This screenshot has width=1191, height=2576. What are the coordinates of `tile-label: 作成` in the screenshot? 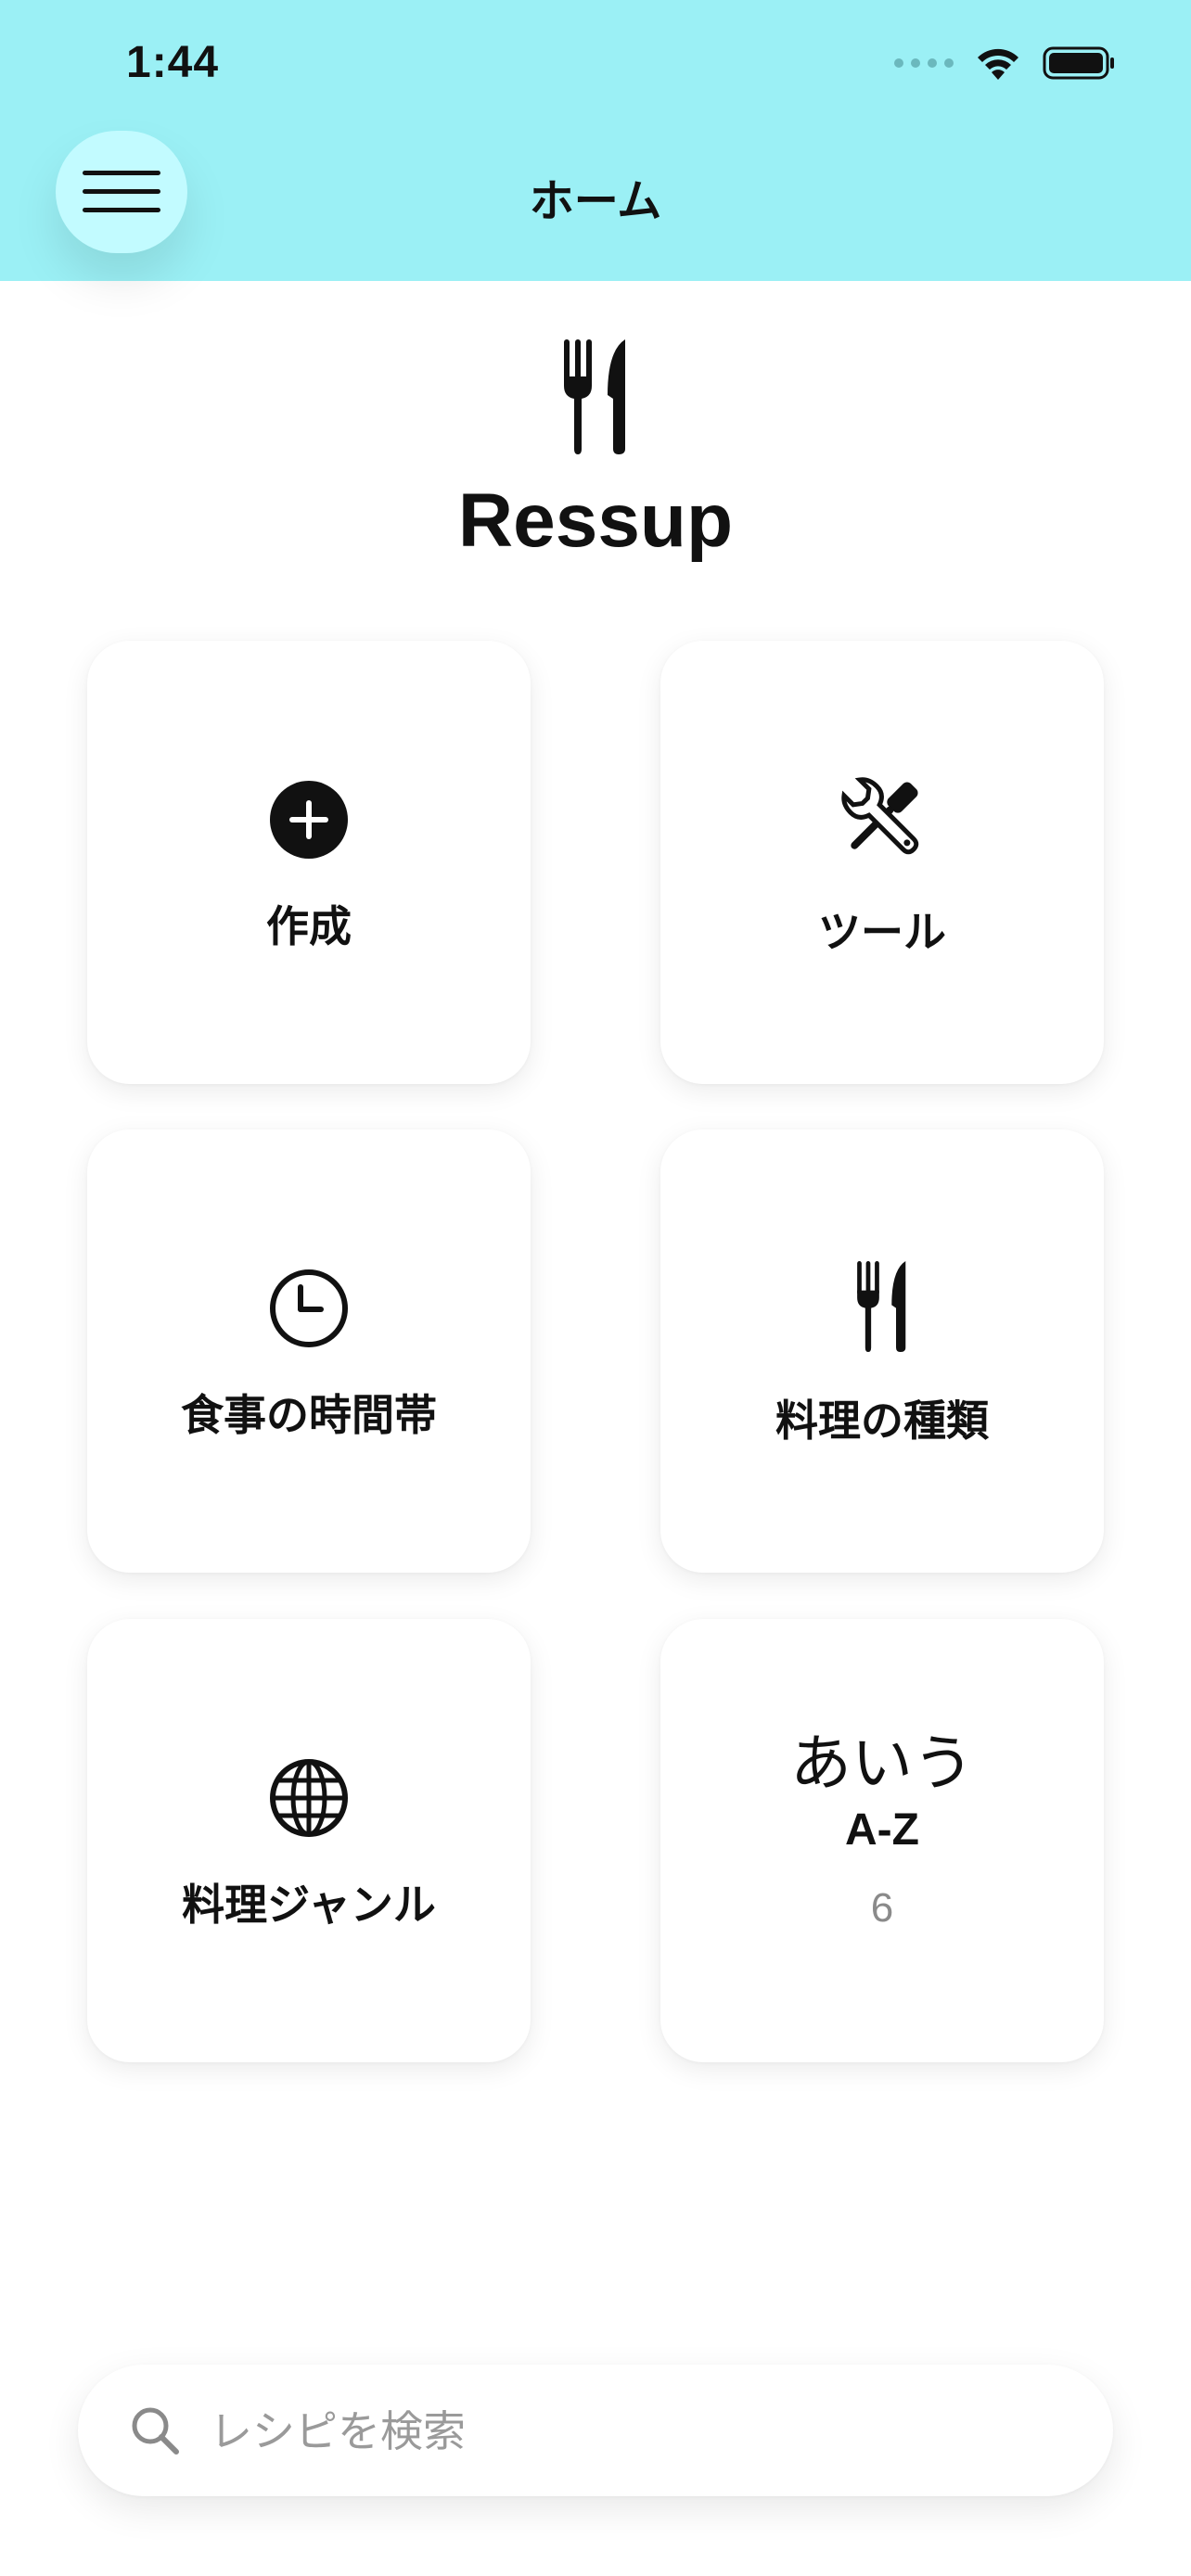 It's located at (309, 926).